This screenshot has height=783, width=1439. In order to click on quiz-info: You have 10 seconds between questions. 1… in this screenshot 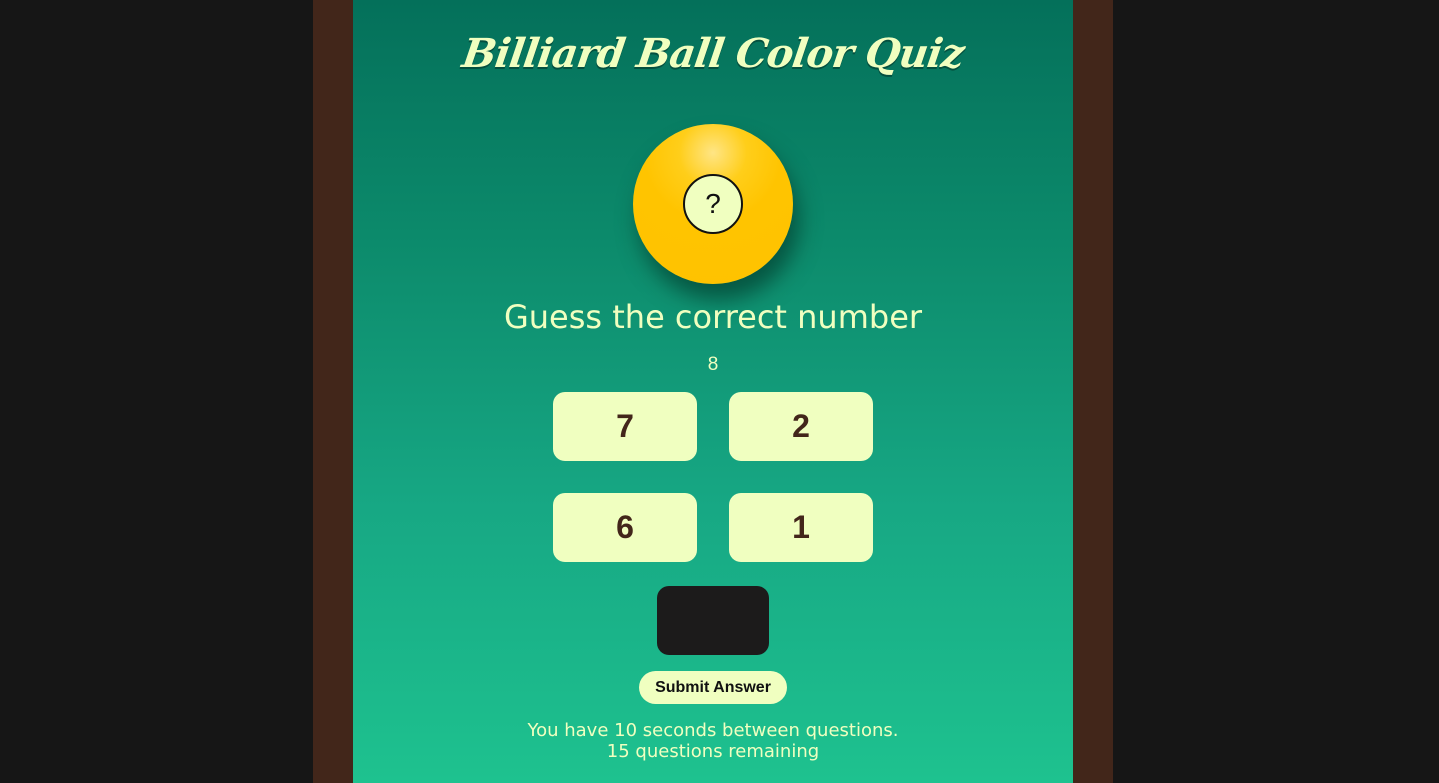, I will do `click(713, 741)`.